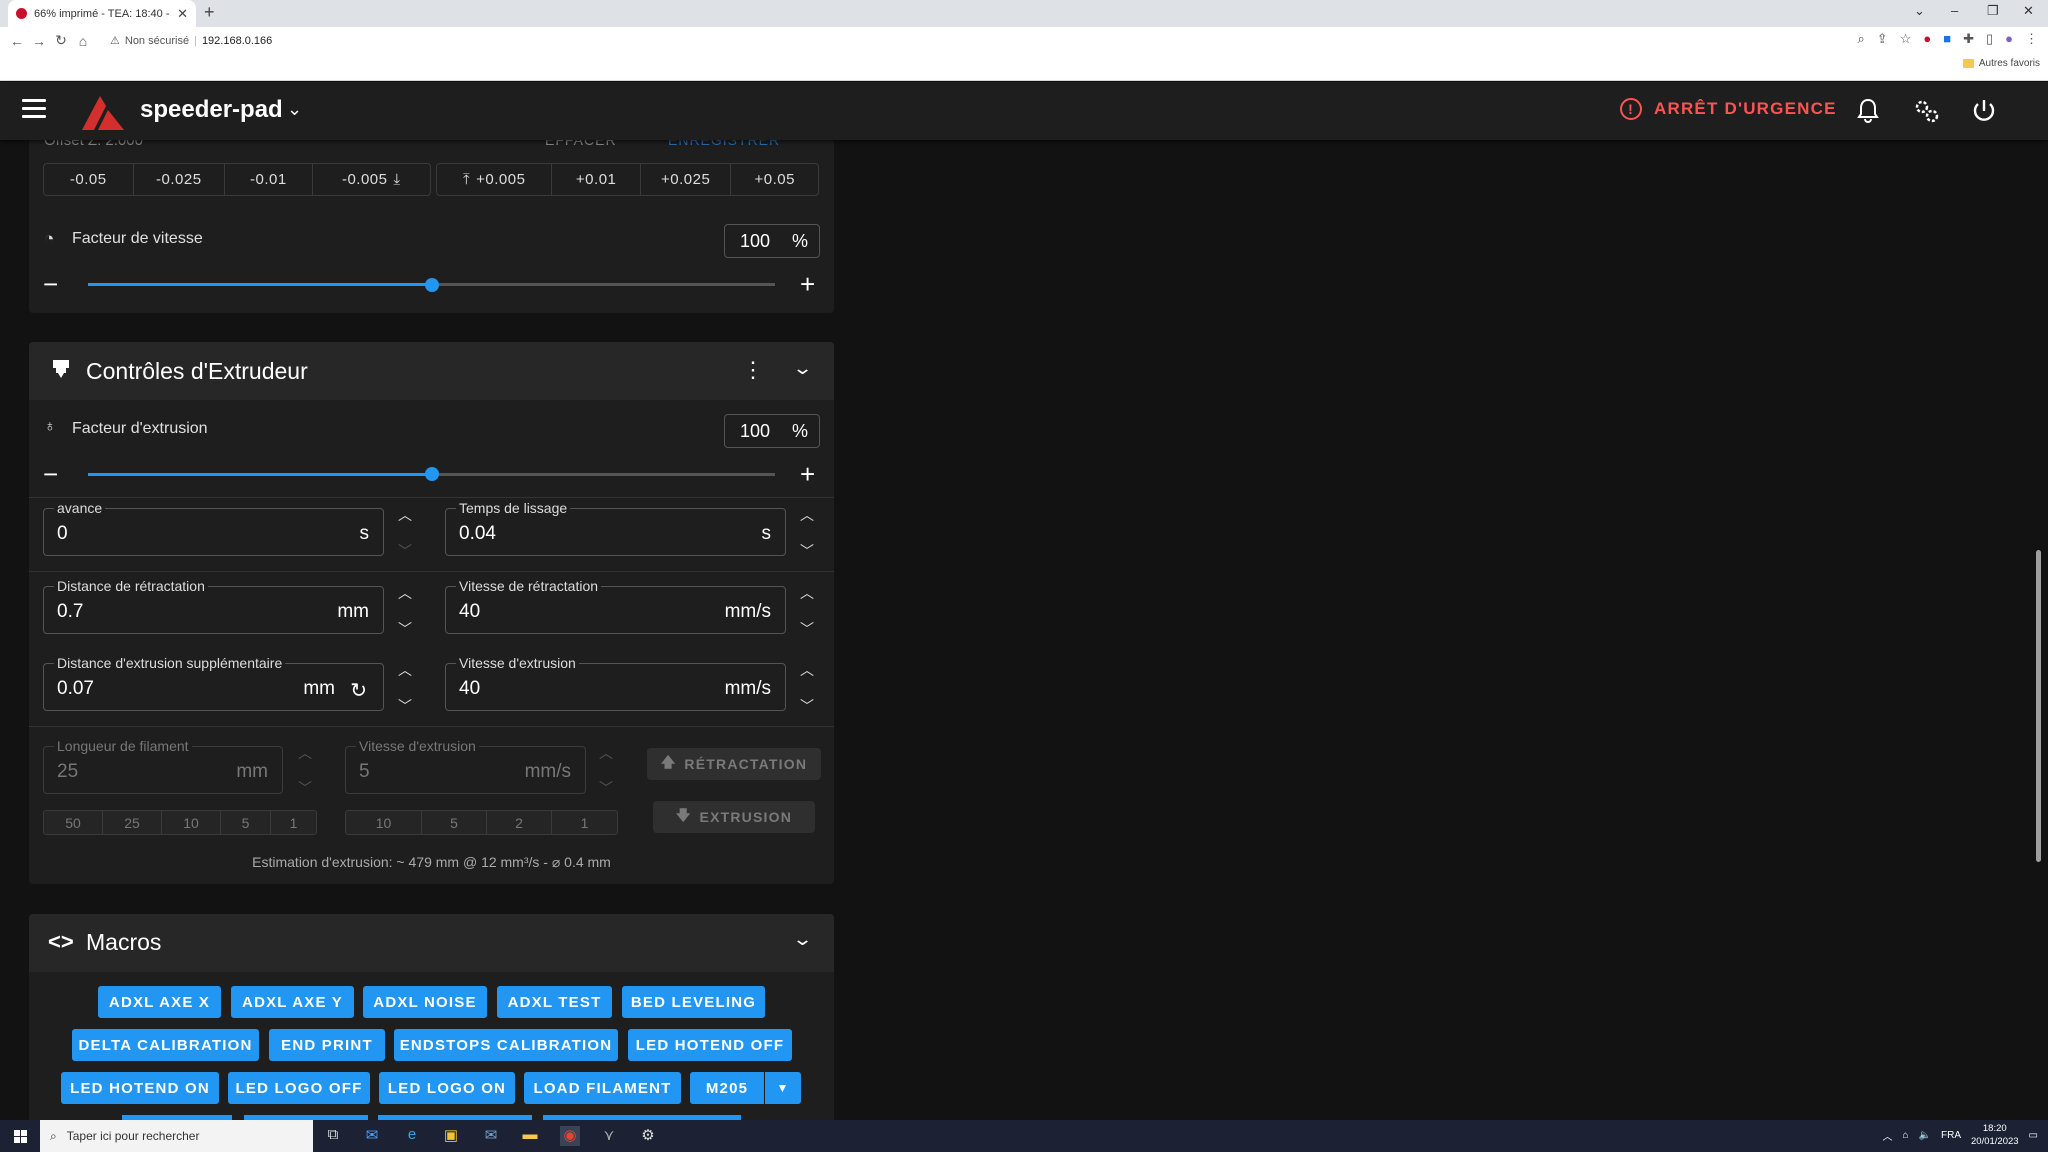 The image size is (2048, 1152). What do you see at coordinates (2009, 39) in the screenshot?
I see `profile-icon: ●` at bounding box center [2009, 39].